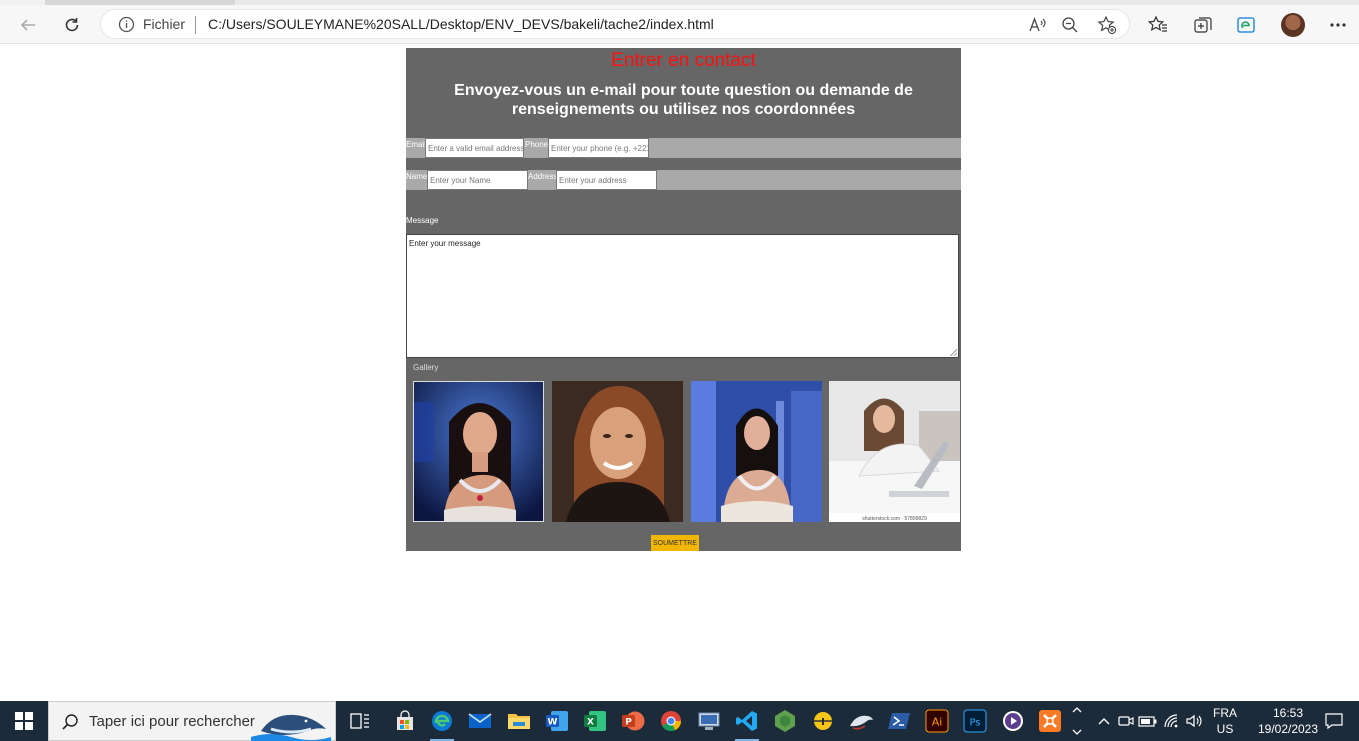 This screenshot has height=741, width=1359. I want to click on zoom-out-icon, so click(1070, 25).